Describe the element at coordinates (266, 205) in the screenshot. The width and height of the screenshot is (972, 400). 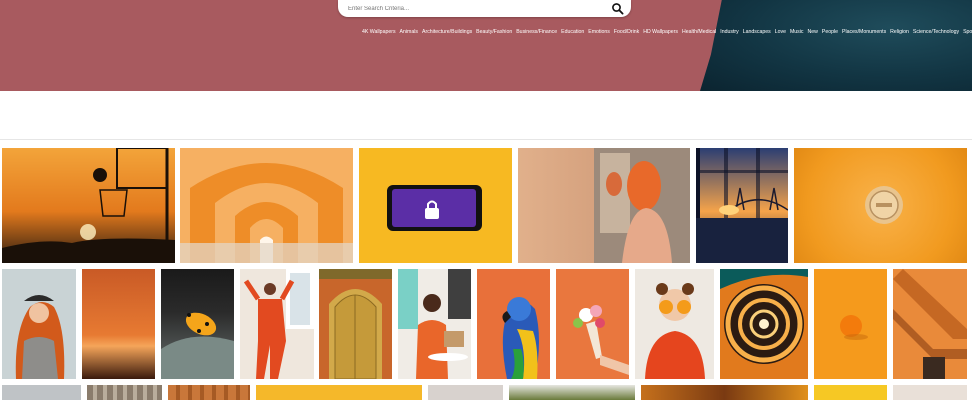
I see `orange-arches-corridor-photo` at that location.